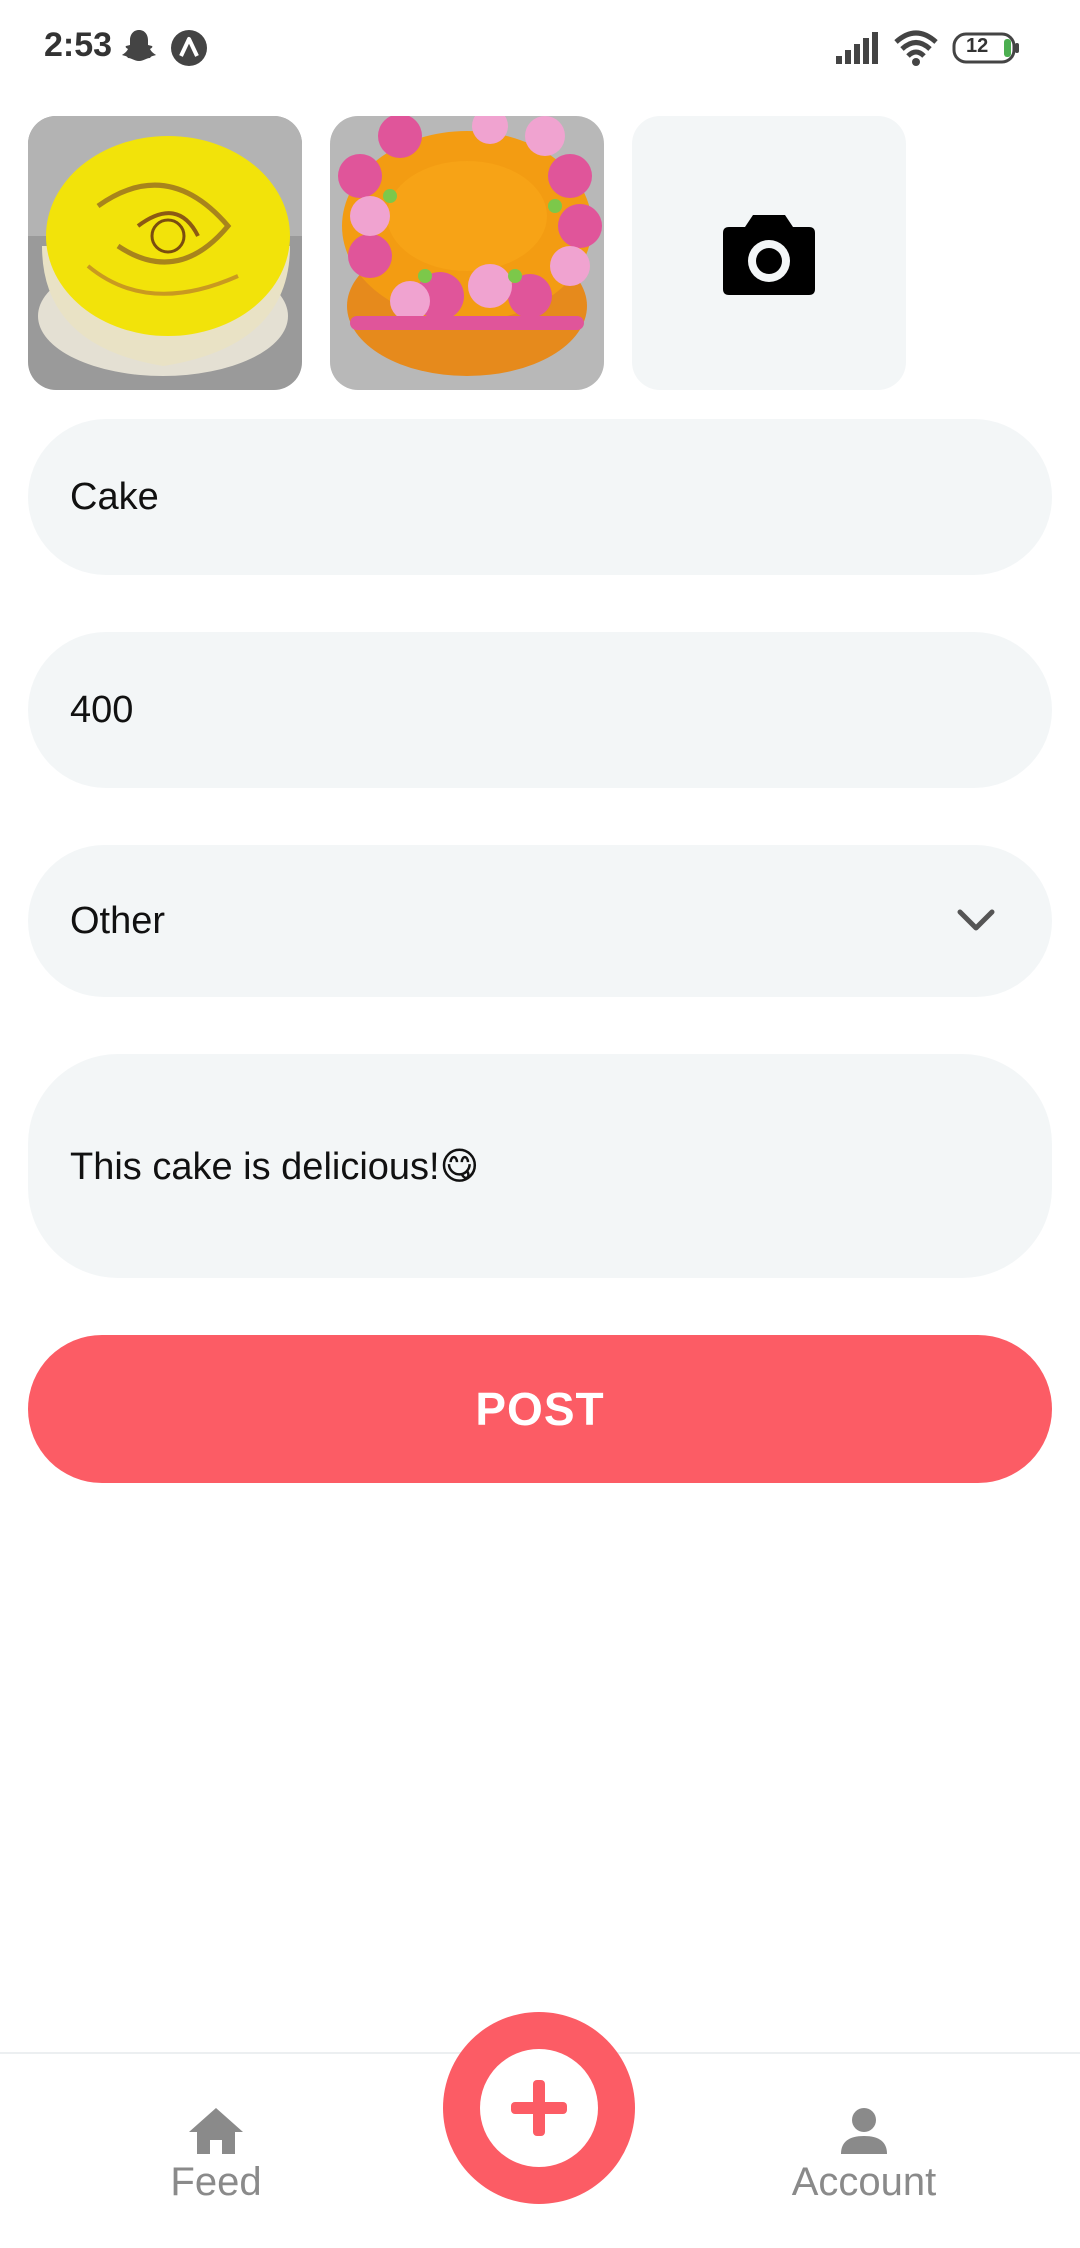 The image size is (1080, 2248). What do you see at coordinates (139, 45) in the screenshot?
I see `snapchat-icon` at bounding box center [139, 45].